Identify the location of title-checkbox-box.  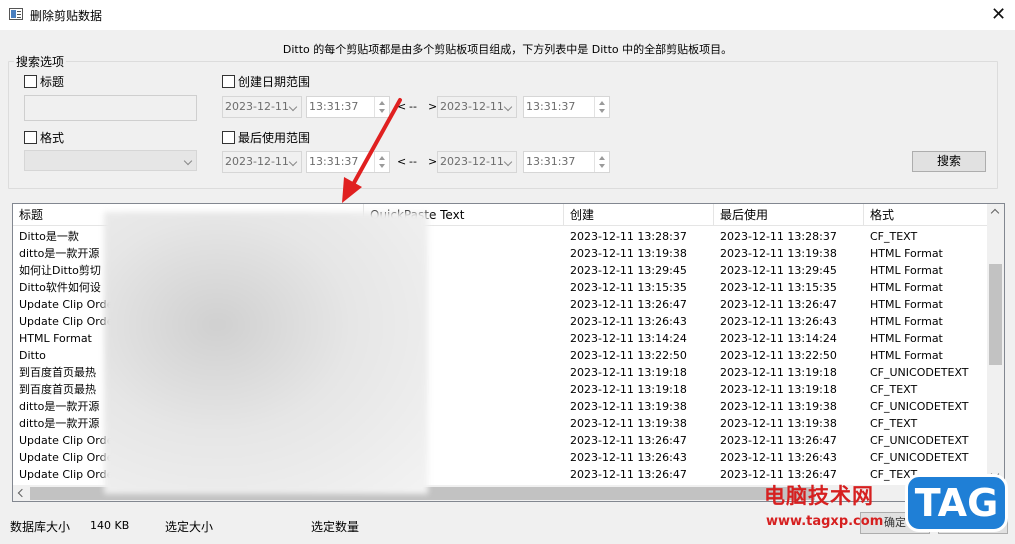
(30, 81).